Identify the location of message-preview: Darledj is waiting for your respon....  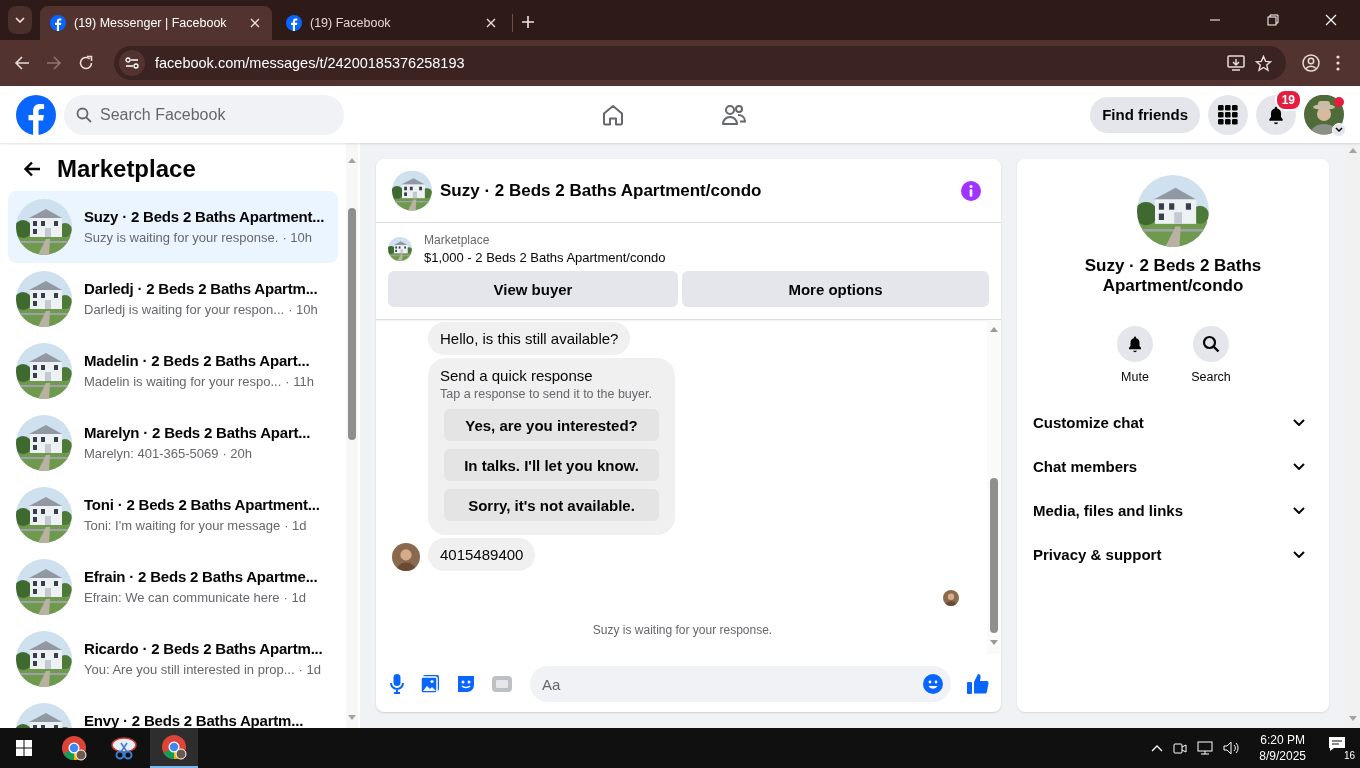
(184, 309).